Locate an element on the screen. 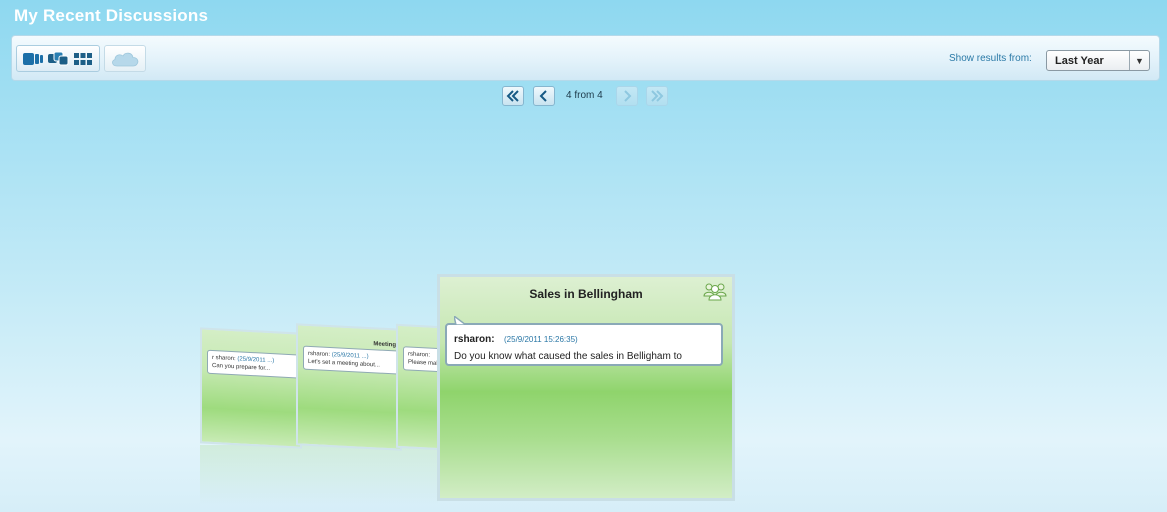 The height and width of the screenshot is (512, 1167). double-chevron-left-icon is located at coordinates (512, 96).